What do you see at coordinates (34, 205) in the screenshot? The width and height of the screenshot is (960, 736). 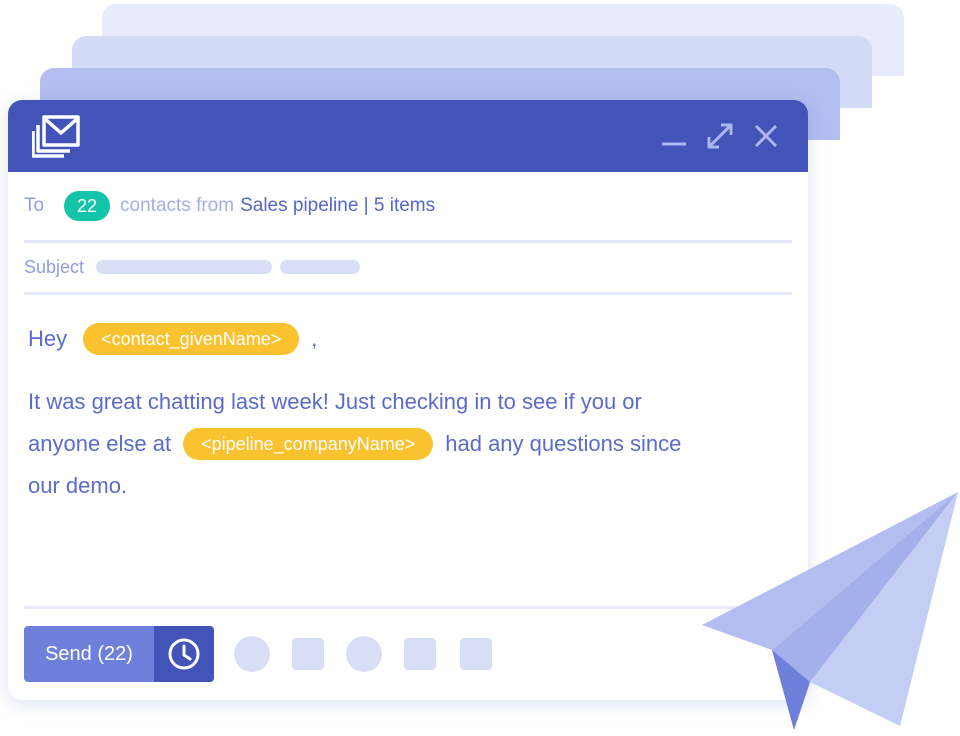 I see `to-label: To` at bounding box center [34, 205].